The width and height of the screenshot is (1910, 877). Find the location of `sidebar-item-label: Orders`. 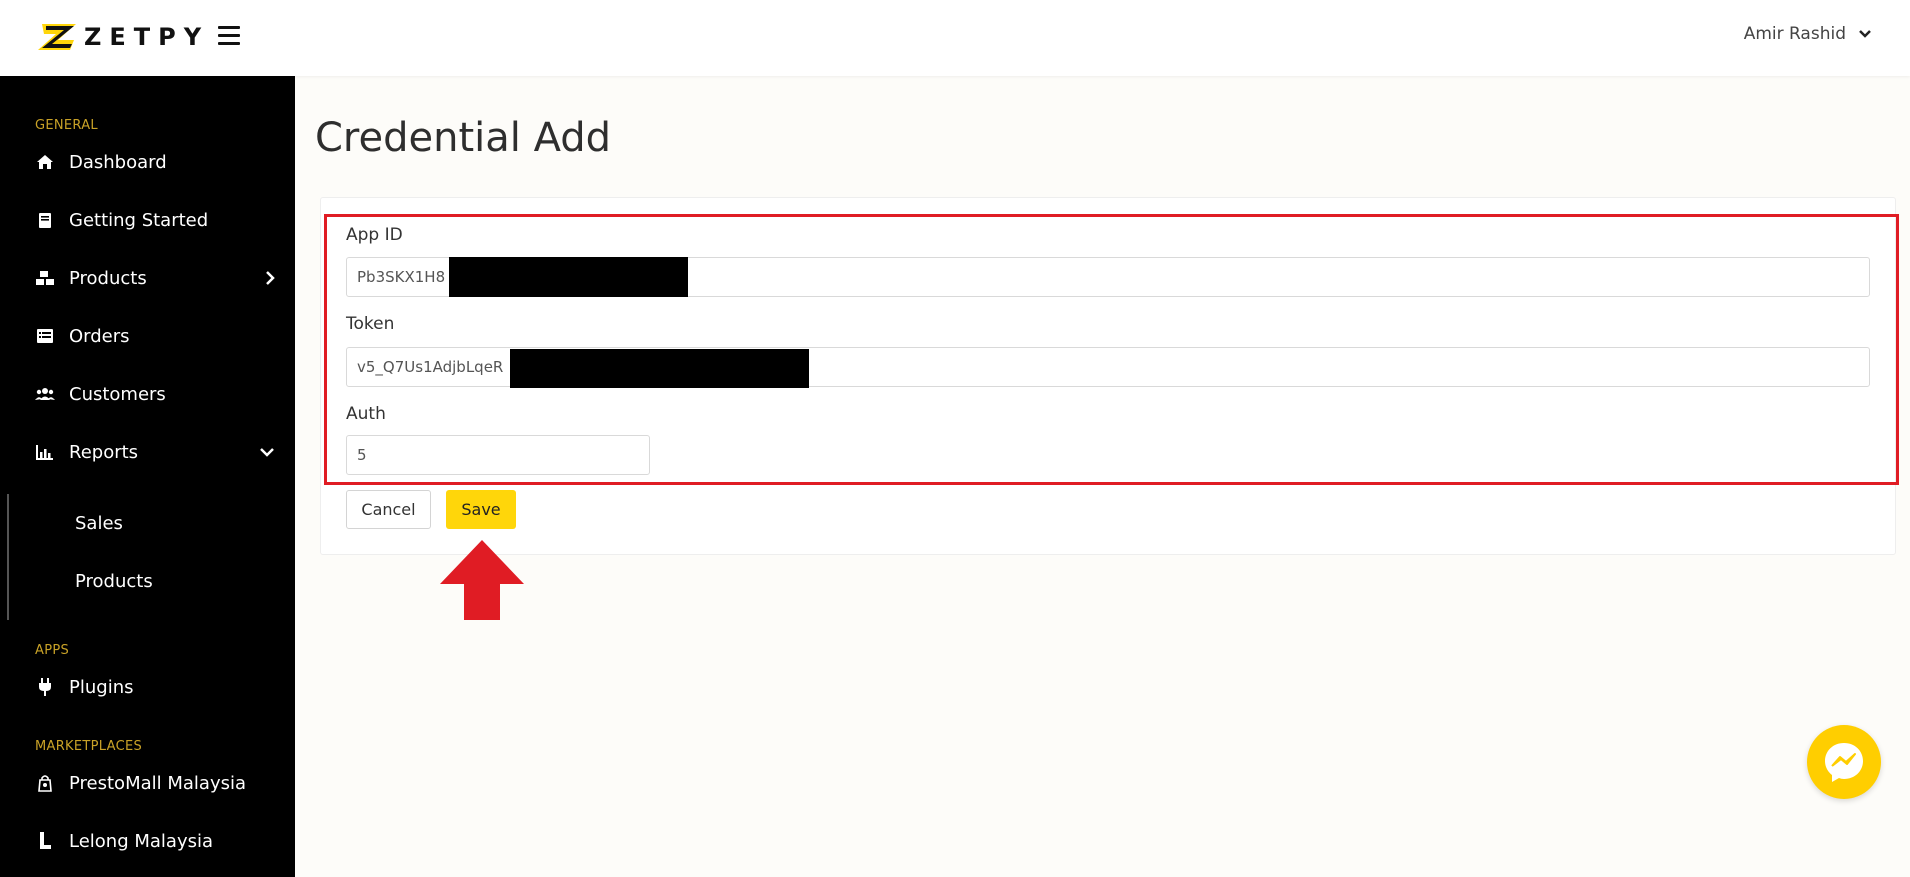

sidebar-item-label: Orders is located at coordinates (99, 336).